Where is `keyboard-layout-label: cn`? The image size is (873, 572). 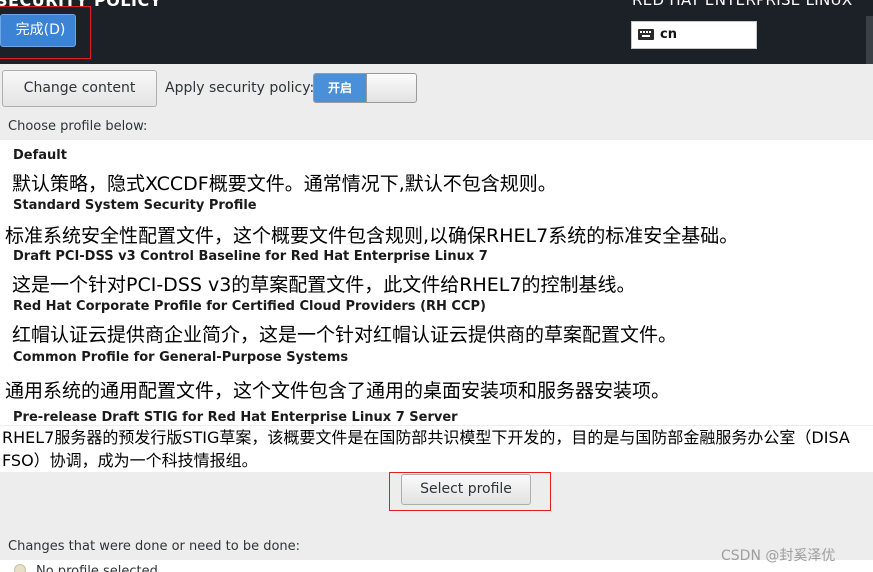
keyboard-layout-label: cn is located at coordinates (668, 34).